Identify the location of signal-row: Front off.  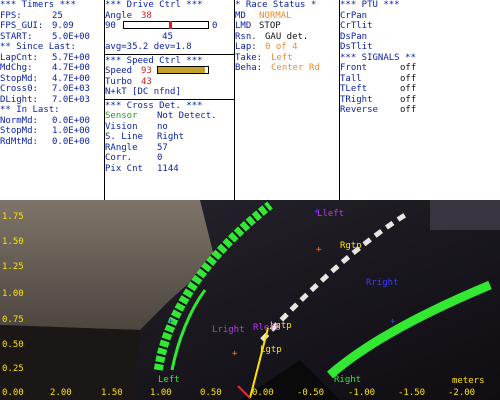
(420, 68).